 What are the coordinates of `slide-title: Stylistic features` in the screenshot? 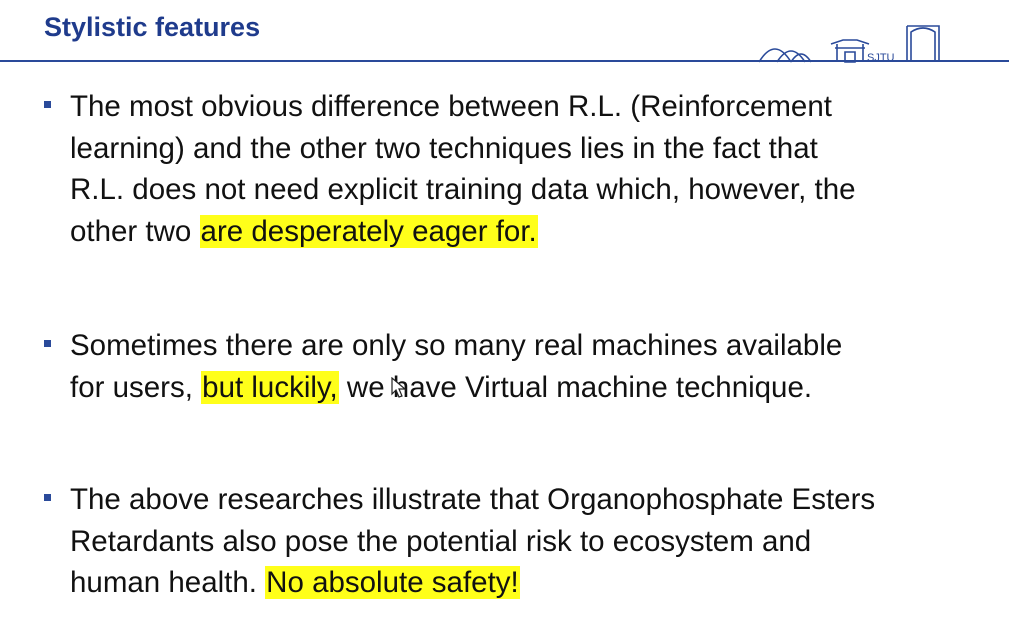 It's located at (152, 27).